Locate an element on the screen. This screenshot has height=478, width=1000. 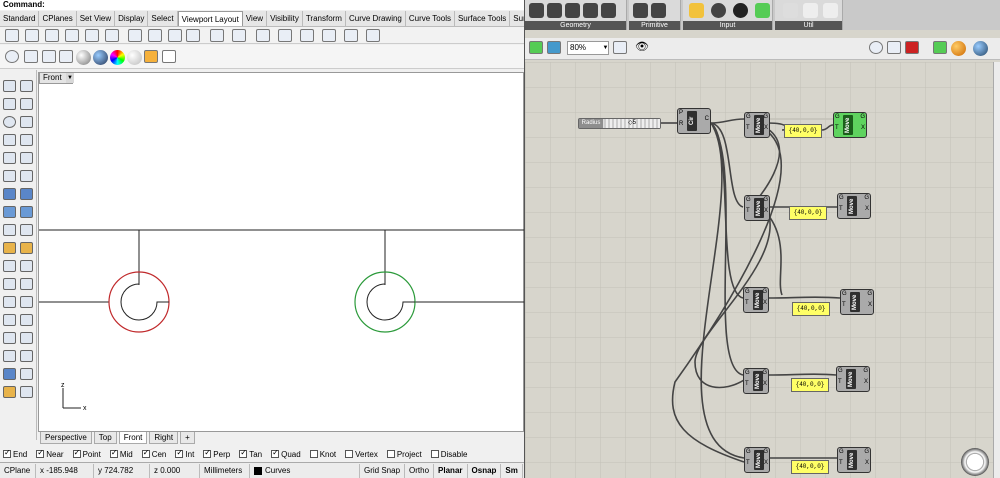
viewport-2-icon is located at coordinates (52, 35).